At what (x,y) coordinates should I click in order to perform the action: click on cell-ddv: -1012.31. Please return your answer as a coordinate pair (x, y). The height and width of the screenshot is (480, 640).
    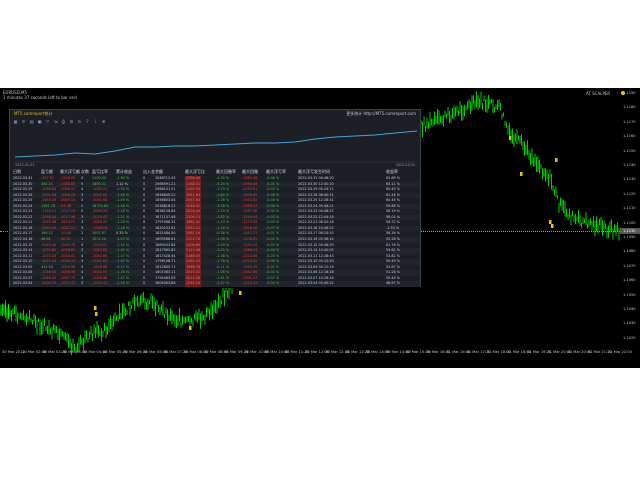
    Looking at the image, I should click on (250, 283).